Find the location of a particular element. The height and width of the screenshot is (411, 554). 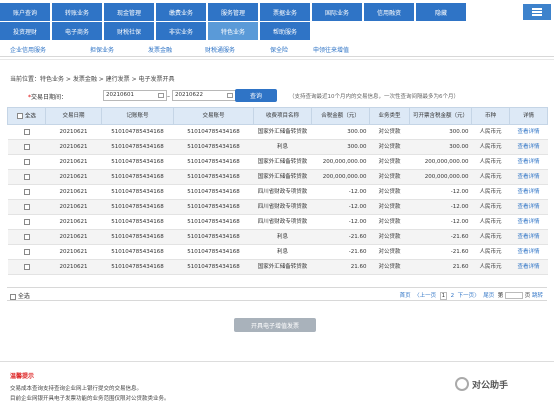

menu-grid-button is located at coordinates (537, 12).